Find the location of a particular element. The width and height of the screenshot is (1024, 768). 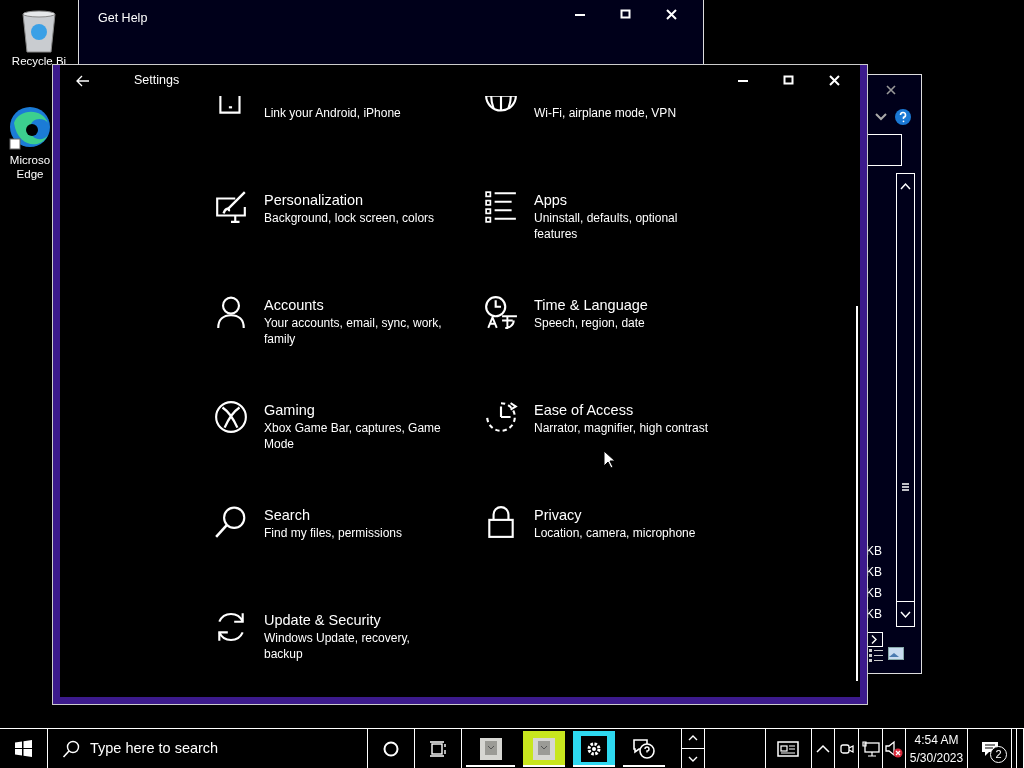

show-desktop-button is located at coordinates (1020, 748).